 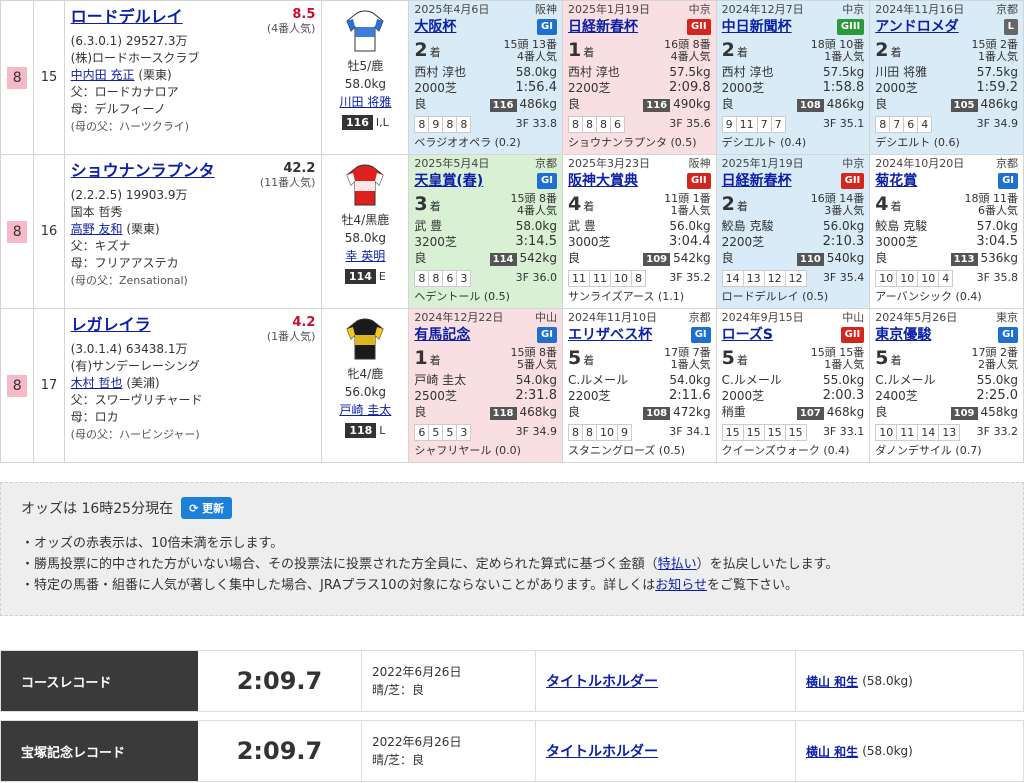 I want to click on race-date: 2024年9月15日, so click(x=762, y=317).